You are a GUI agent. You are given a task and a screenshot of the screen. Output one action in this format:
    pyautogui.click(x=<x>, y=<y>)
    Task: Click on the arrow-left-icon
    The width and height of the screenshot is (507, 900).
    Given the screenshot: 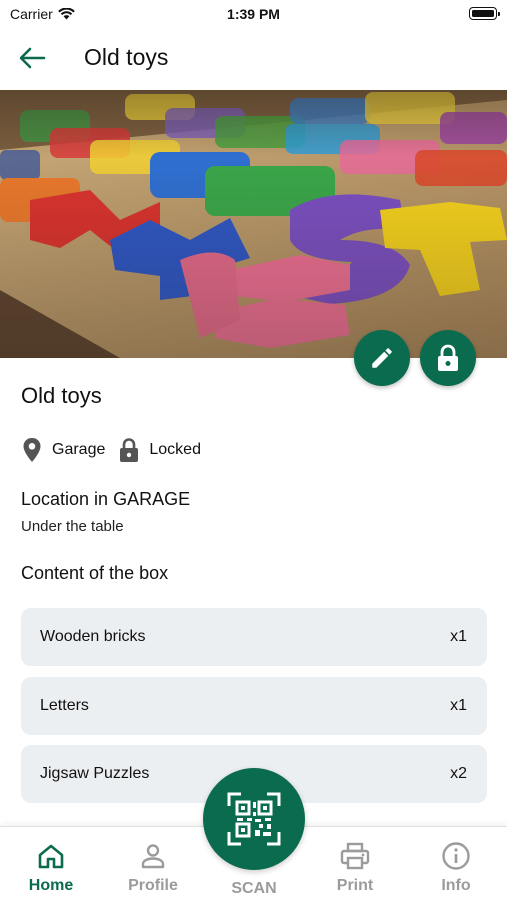 What is the action you would take?
    pyautogui.click(x=32, y=58)
    